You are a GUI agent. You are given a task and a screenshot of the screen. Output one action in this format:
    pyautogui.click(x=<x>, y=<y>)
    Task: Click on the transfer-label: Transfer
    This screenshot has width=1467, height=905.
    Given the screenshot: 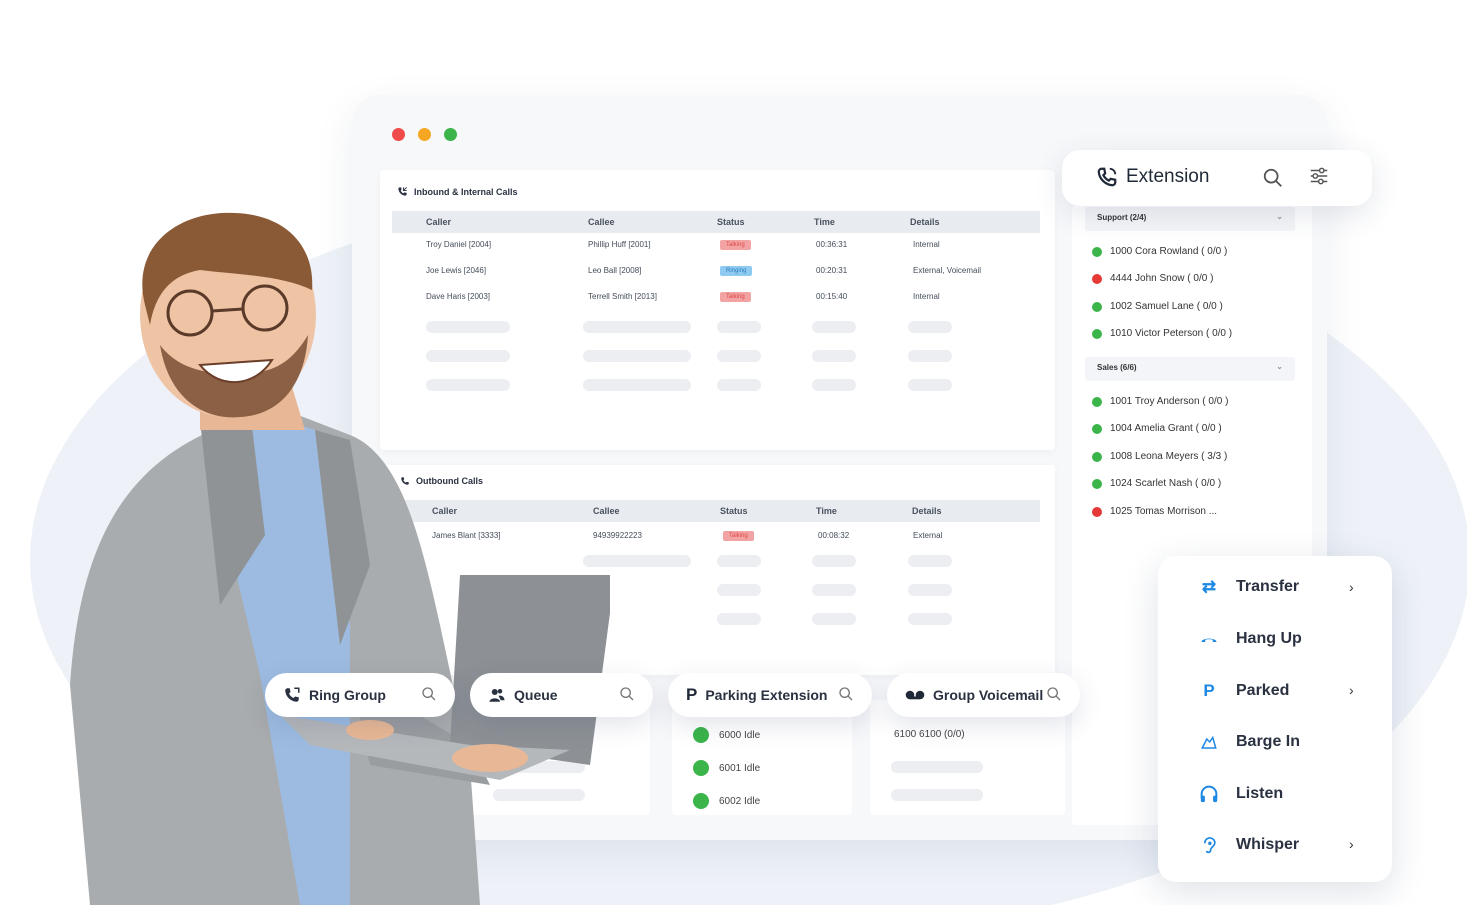 What is the action you would take?
    pyautogui.click(x=1268, y=586)
    